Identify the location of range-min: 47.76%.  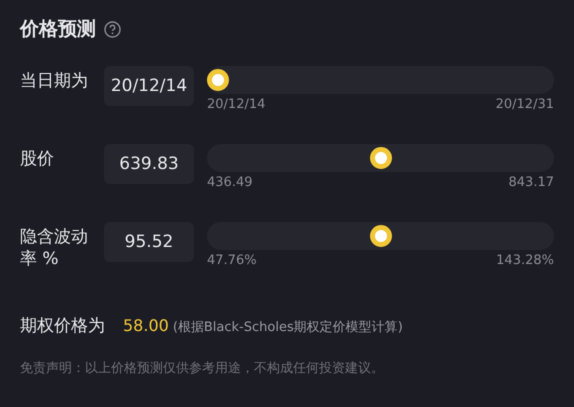
(232, 260).